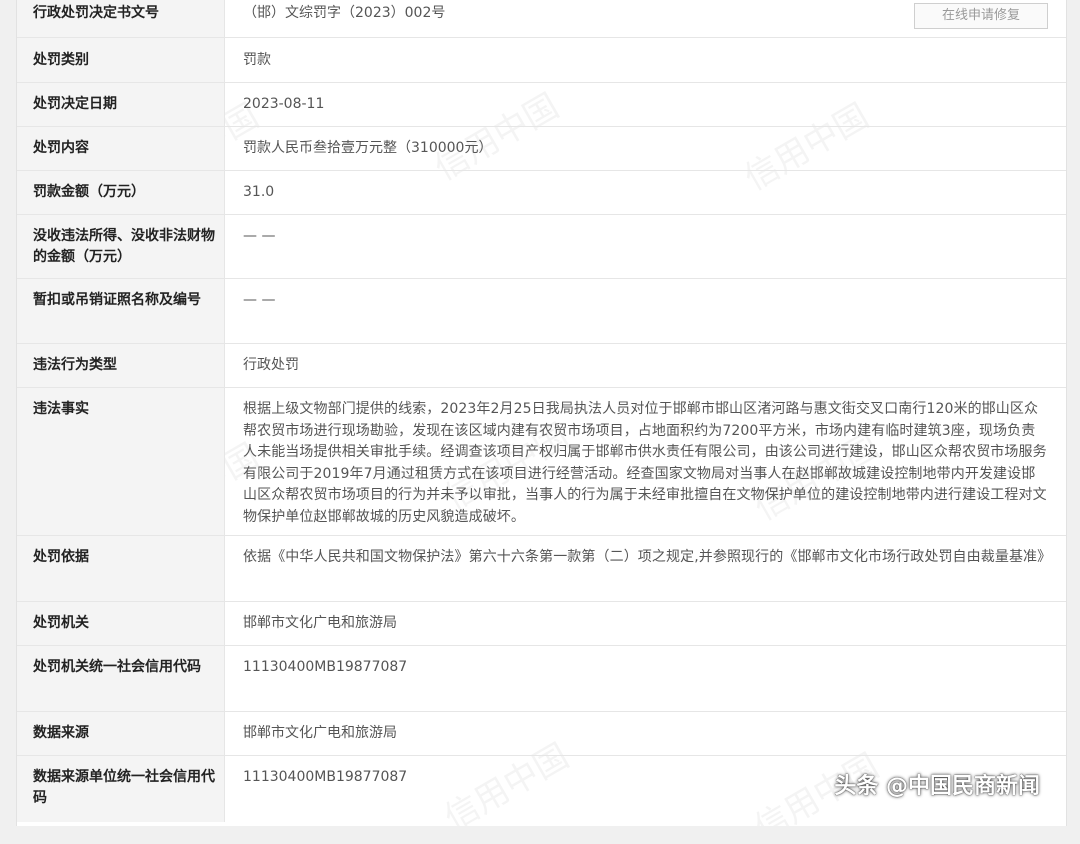  Describe the element at coordinates (344, 13) in the screenshot. I see `decision-number: （邯）文综罚字（2023）002号` at that location.